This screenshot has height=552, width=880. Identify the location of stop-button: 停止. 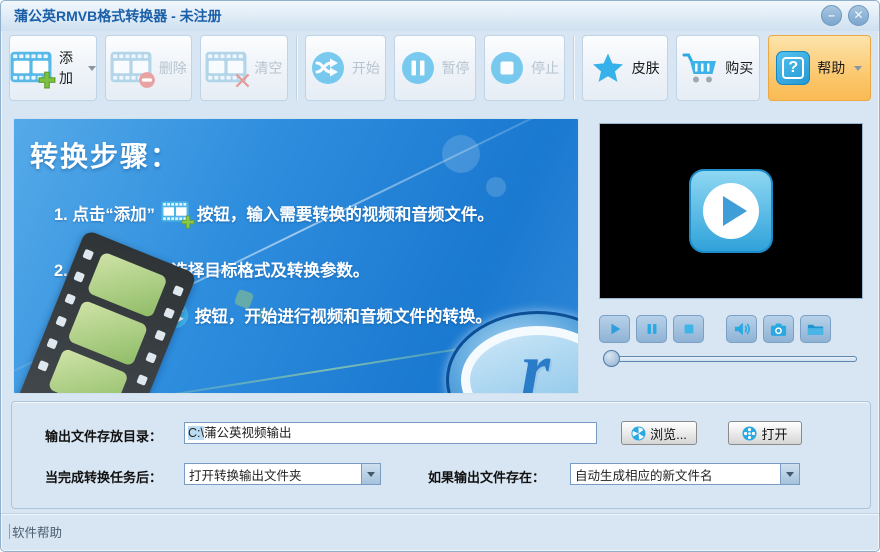
(524, 68).